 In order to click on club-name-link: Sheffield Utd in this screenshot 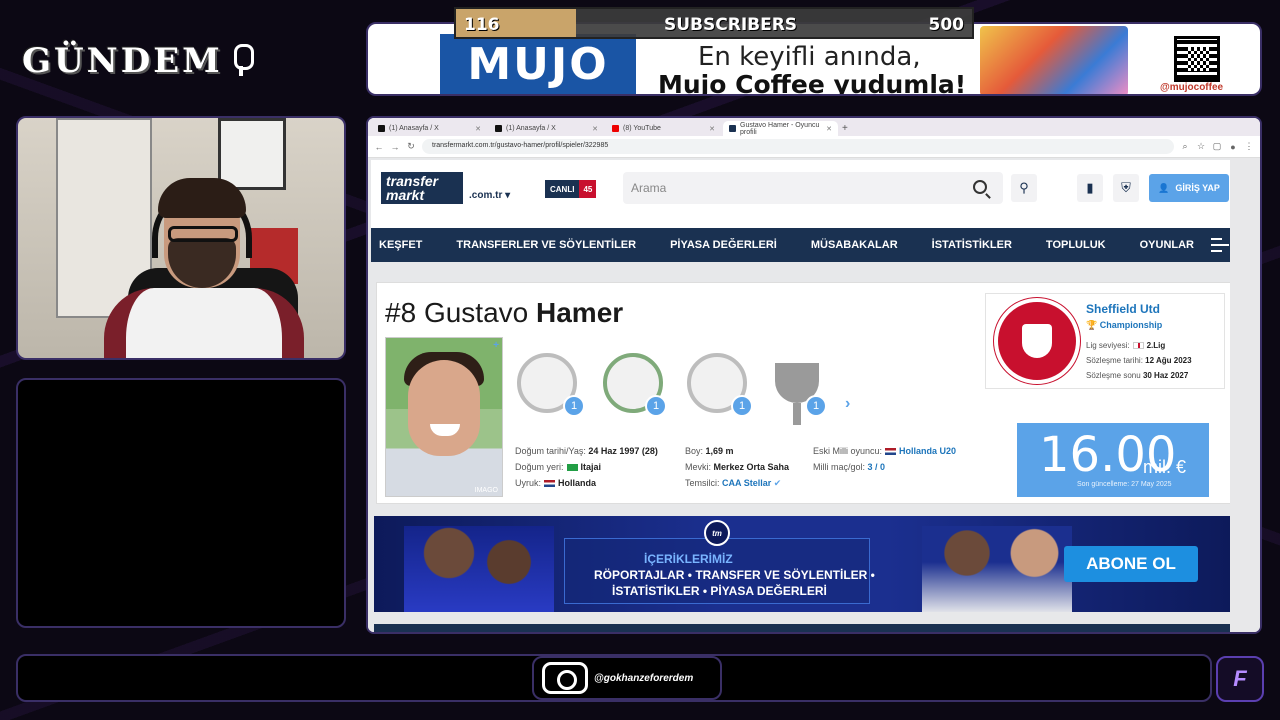, I will do `click(1123, 309)`.